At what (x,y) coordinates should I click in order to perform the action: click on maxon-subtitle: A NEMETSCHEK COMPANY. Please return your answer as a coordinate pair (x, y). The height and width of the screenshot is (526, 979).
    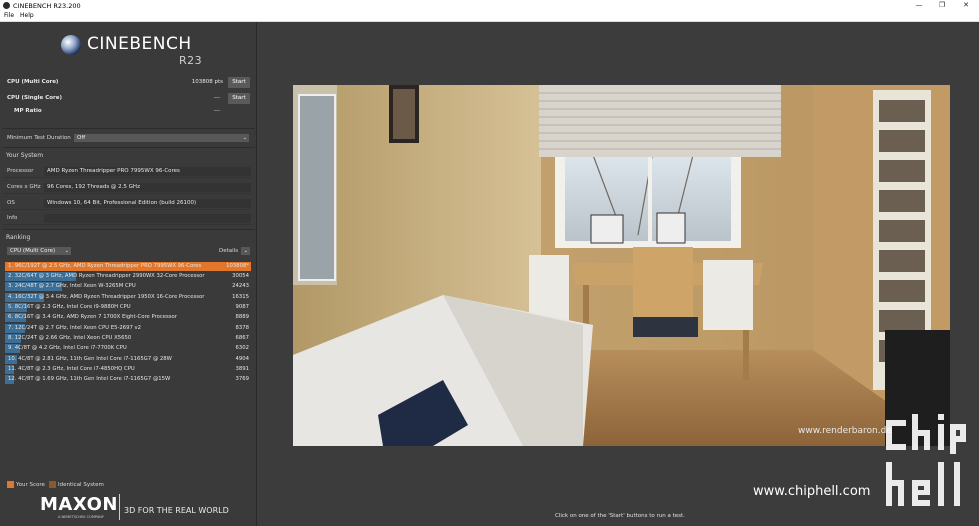
    Looking at the image, I should click on (81, 517).